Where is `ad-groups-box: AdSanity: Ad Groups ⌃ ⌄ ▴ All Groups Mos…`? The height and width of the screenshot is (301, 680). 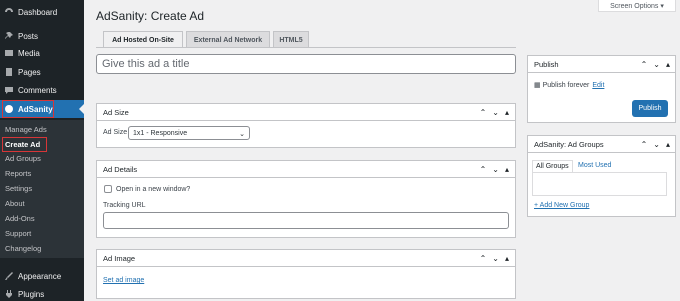
ad-groups-box: AdSanity: Ad Groups ⌃ ⌄ ▴ All Groups Mos… is located at coordinates (601, 176).